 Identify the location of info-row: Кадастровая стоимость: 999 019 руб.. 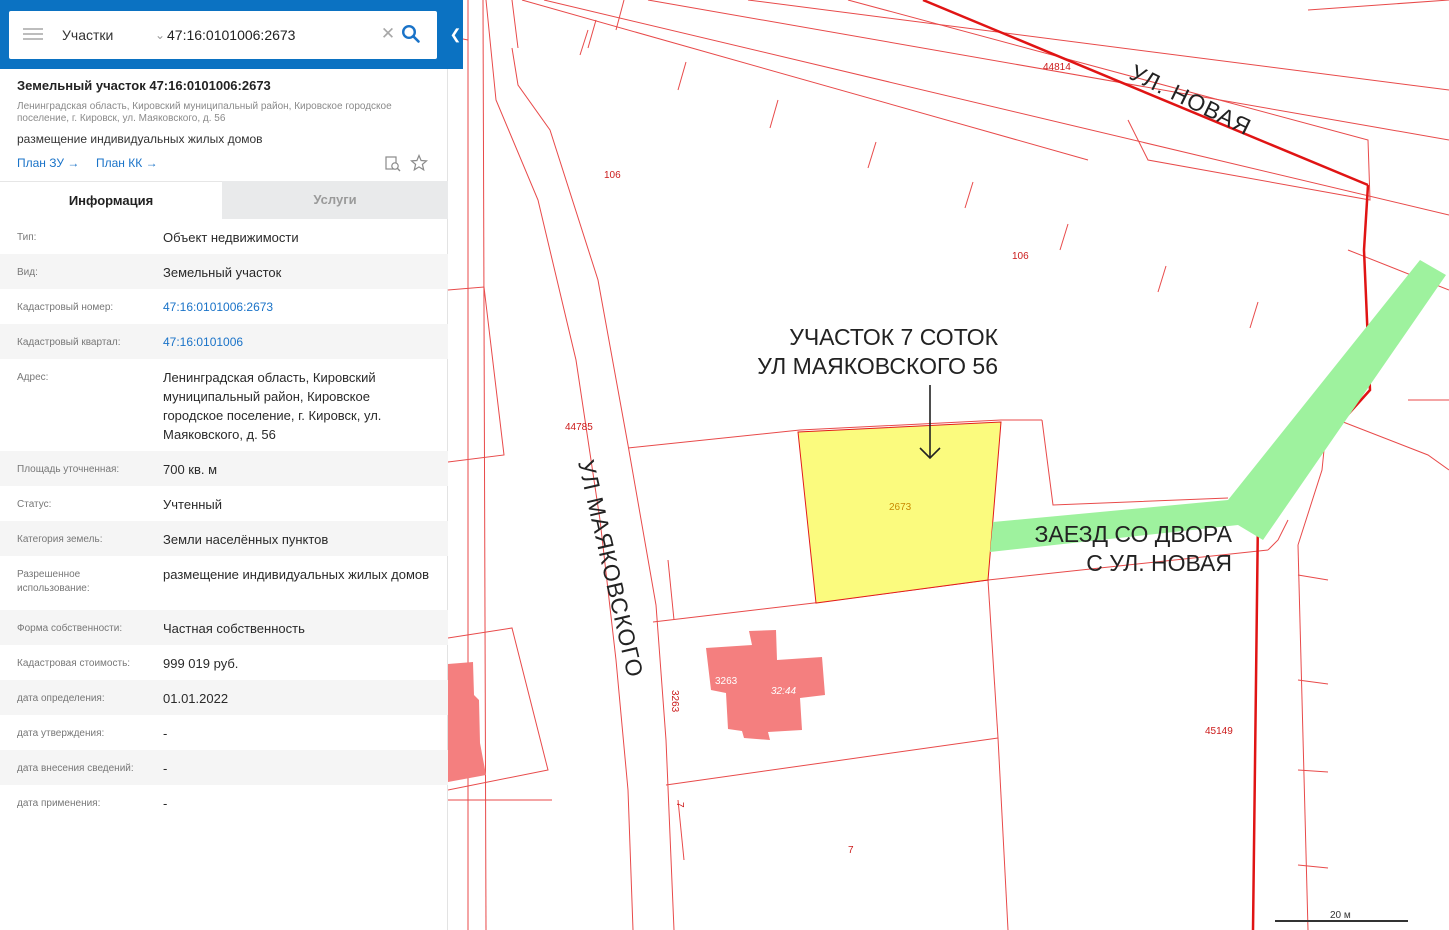
(224, 662).